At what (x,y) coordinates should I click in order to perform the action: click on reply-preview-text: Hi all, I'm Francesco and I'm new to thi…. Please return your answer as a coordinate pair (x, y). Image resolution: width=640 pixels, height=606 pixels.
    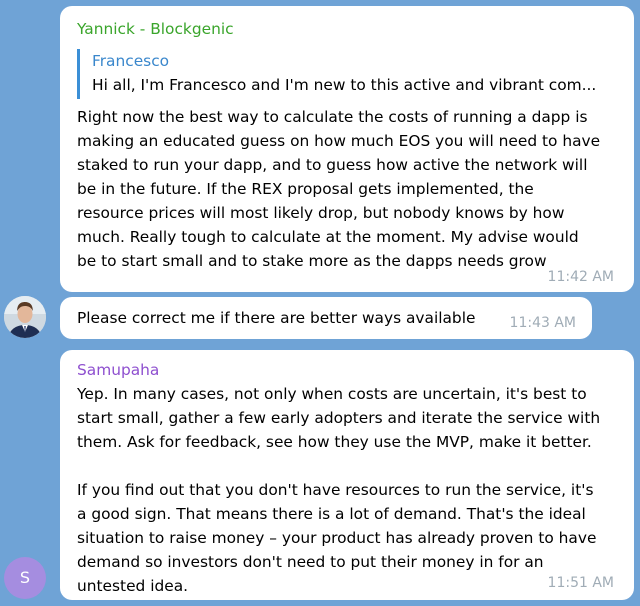
    Looking at the image, I should click on (344, 85).